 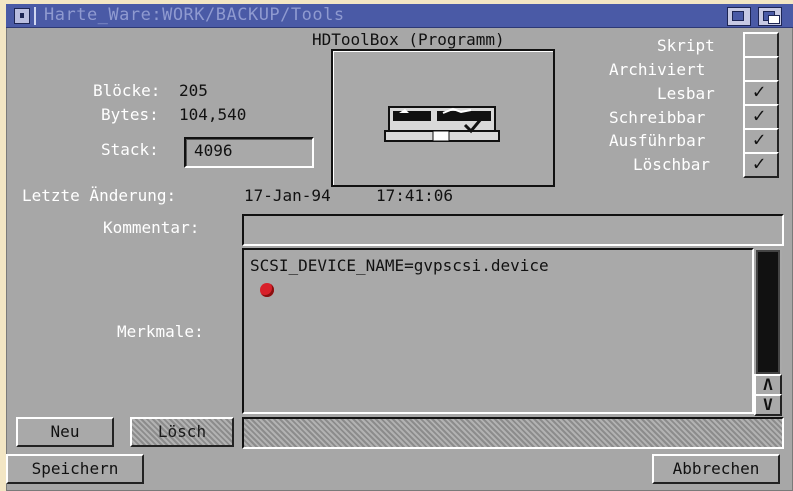 What do you see at coordinates (716, 469) in the screenshot?
I see `cancel-button: Abbrechen` at bounding box center [716, 469].